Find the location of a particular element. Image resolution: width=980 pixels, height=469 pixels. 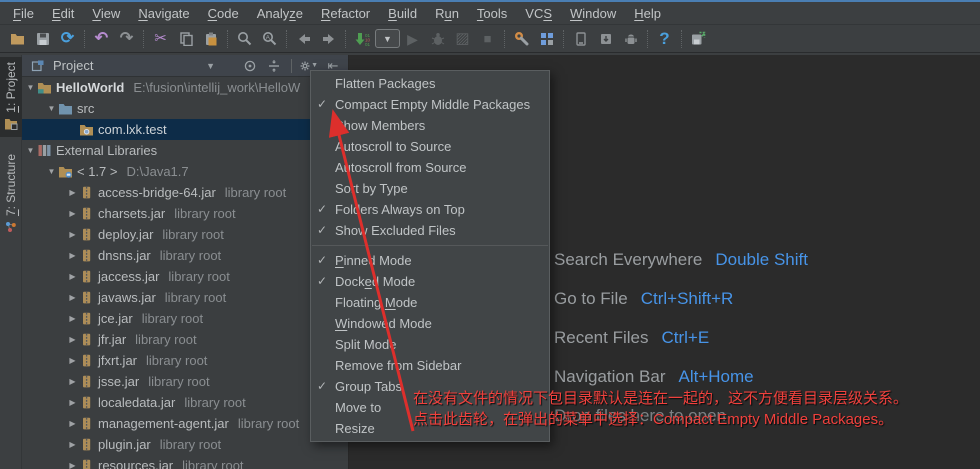

menu-navigate: Navigate is located at coordinates (163, 13).